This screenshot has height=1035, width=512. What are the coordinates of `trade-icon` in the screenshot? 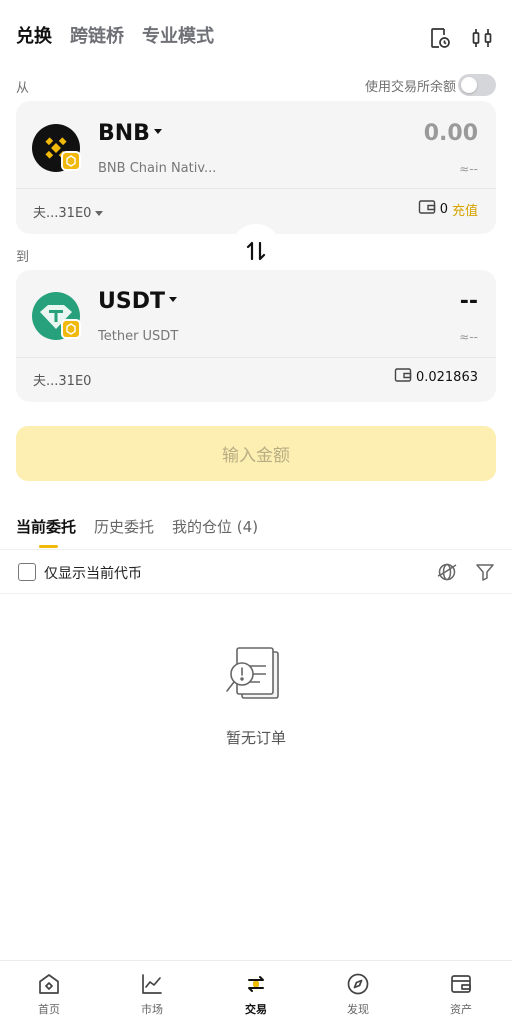 It's located at (256, 984).